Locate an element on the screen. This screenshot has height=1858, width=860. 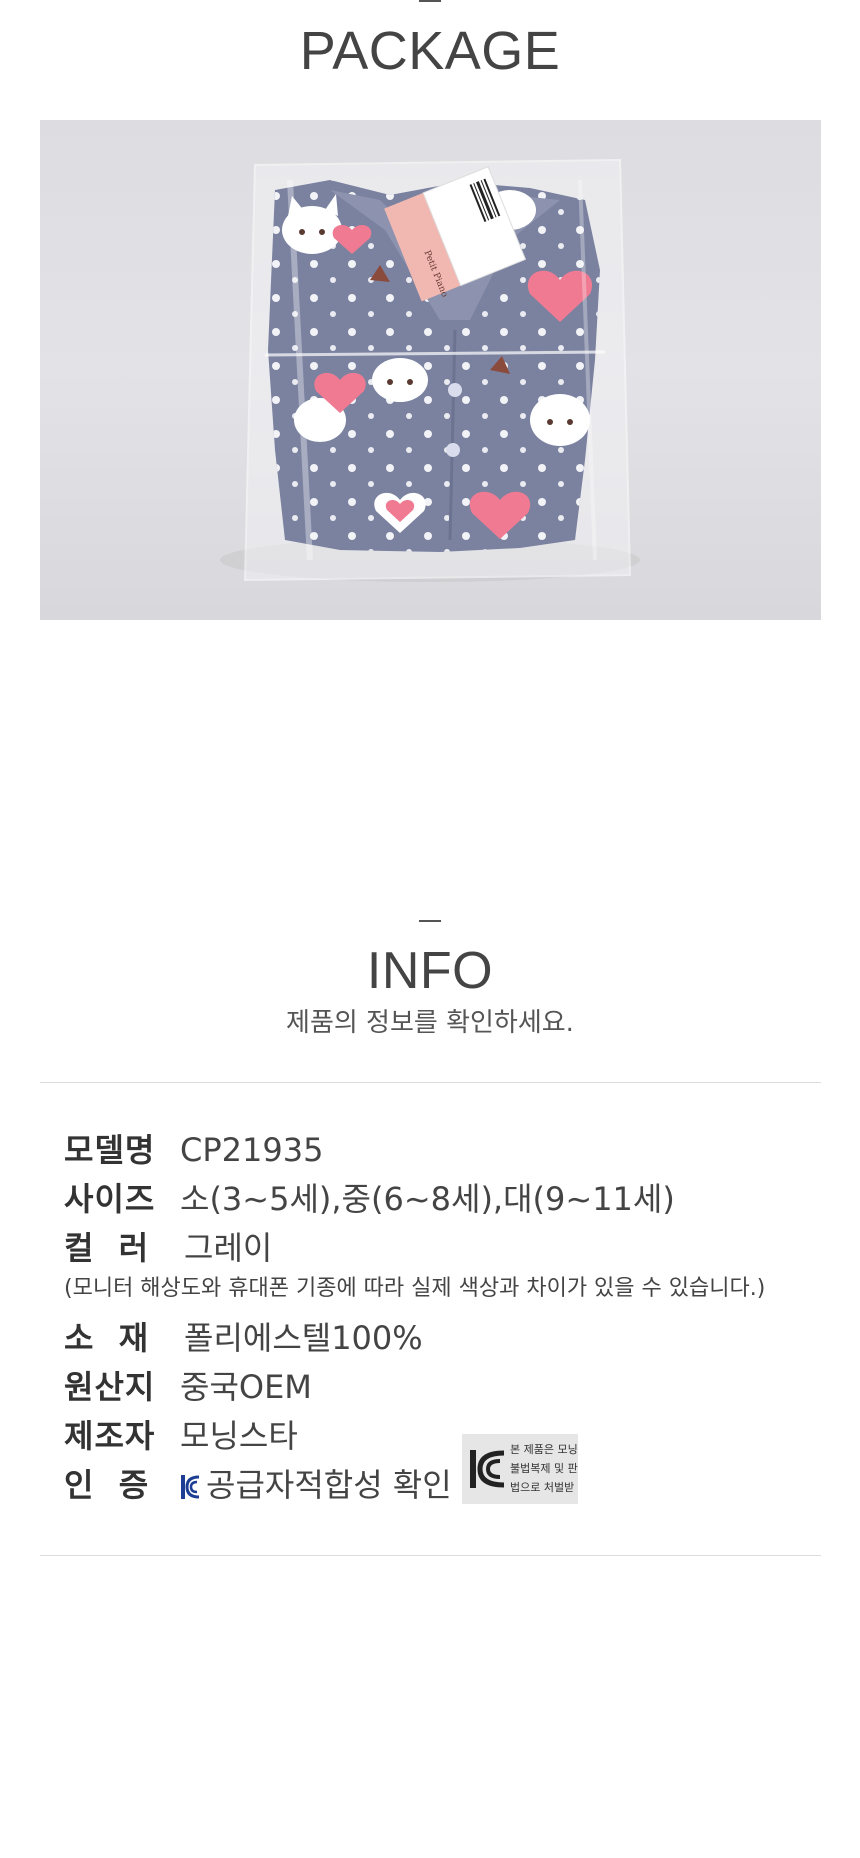
spec-label: 모델명 is located at coordinates (110, 1150).